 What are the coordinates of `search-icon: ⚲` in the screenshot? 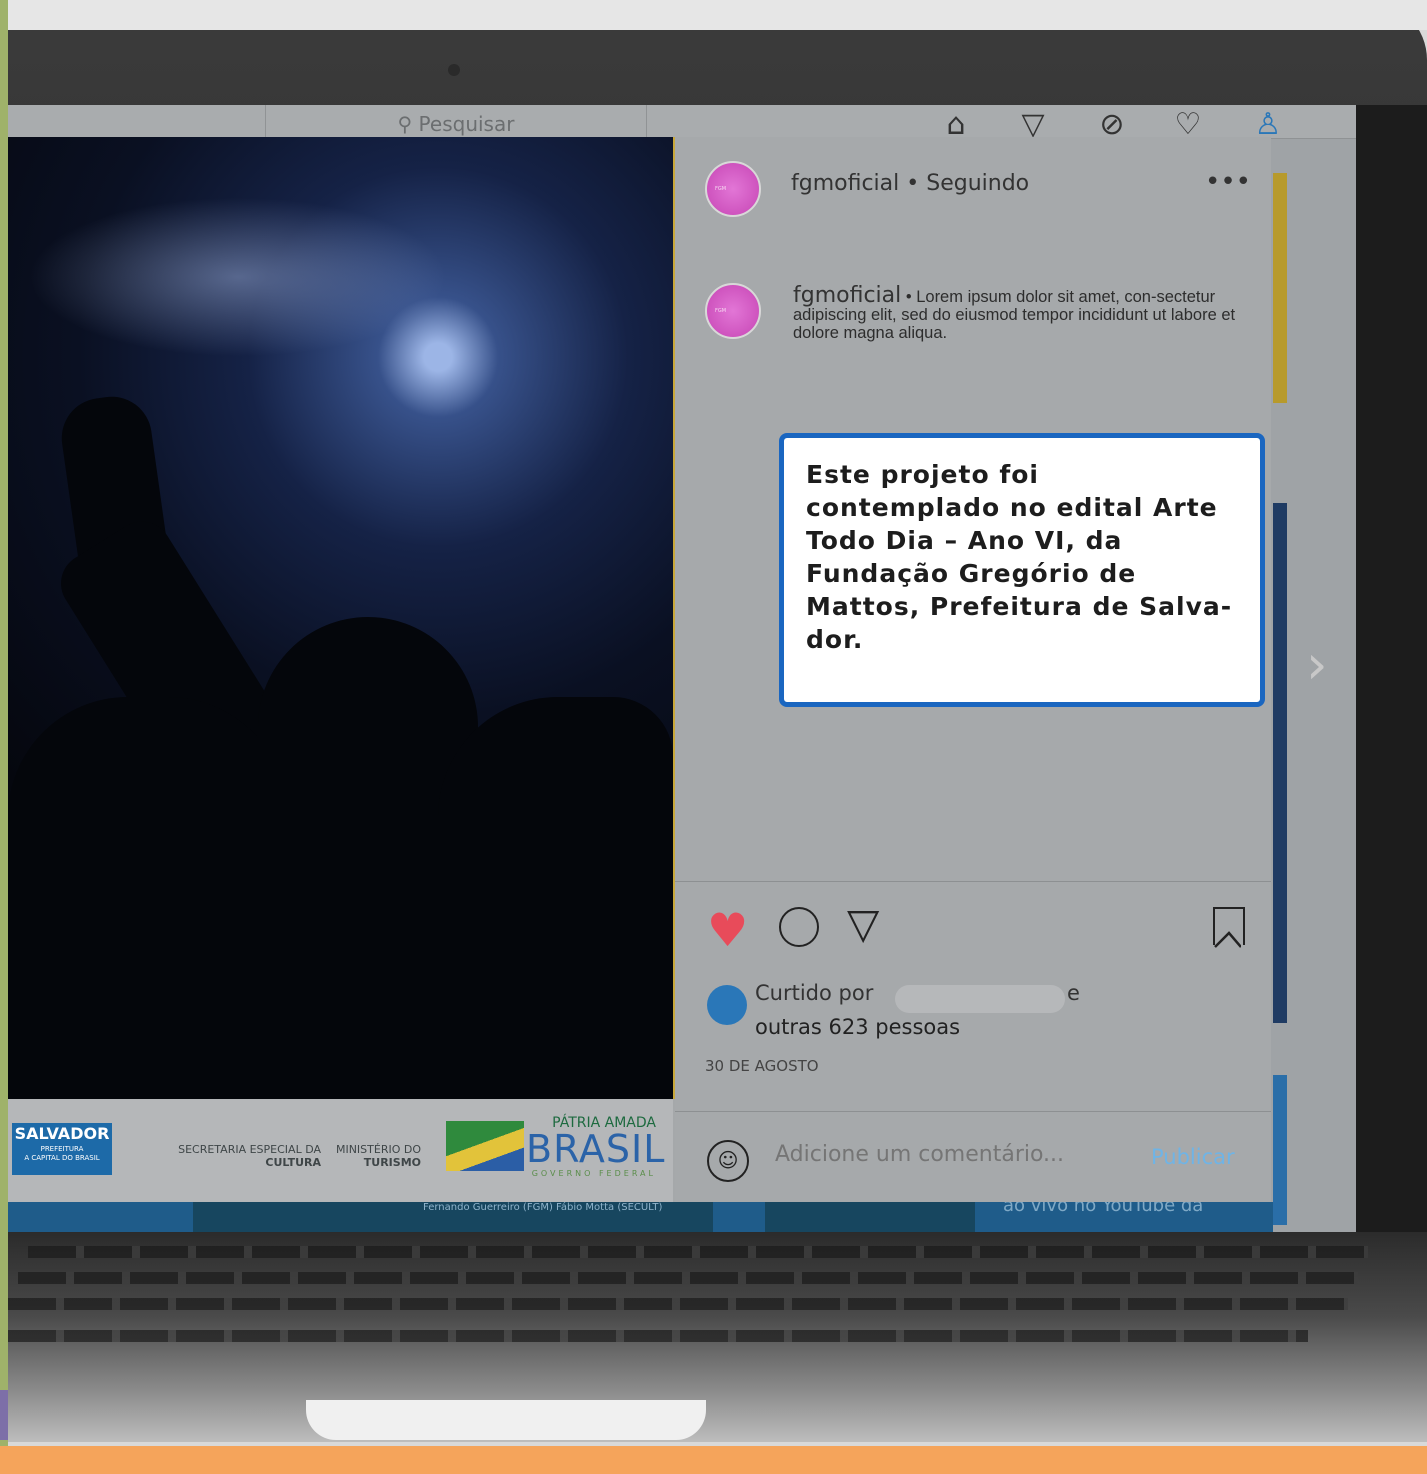 It's located at (408, 124).